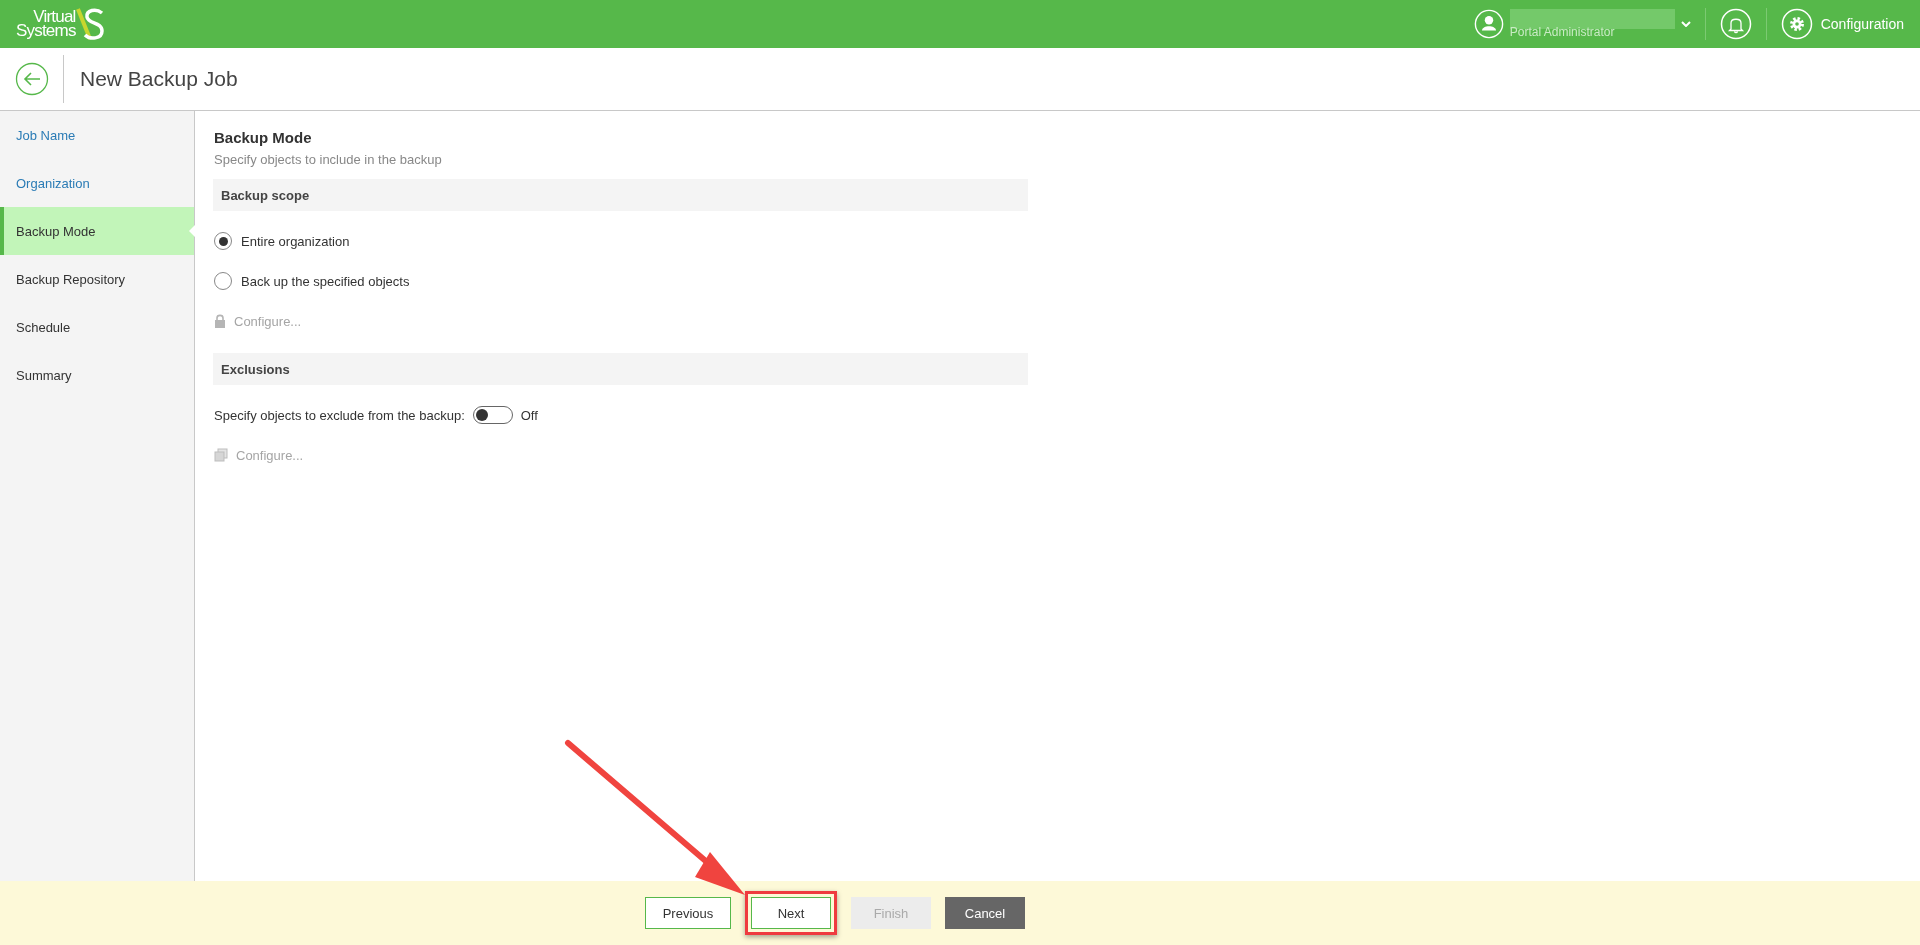 The width and height of the screenshot is (1920, 945). What do you see at coordinates (1735, 24) in the screenshot?
I see `bell-icon` at bounding box center [1735, 24].